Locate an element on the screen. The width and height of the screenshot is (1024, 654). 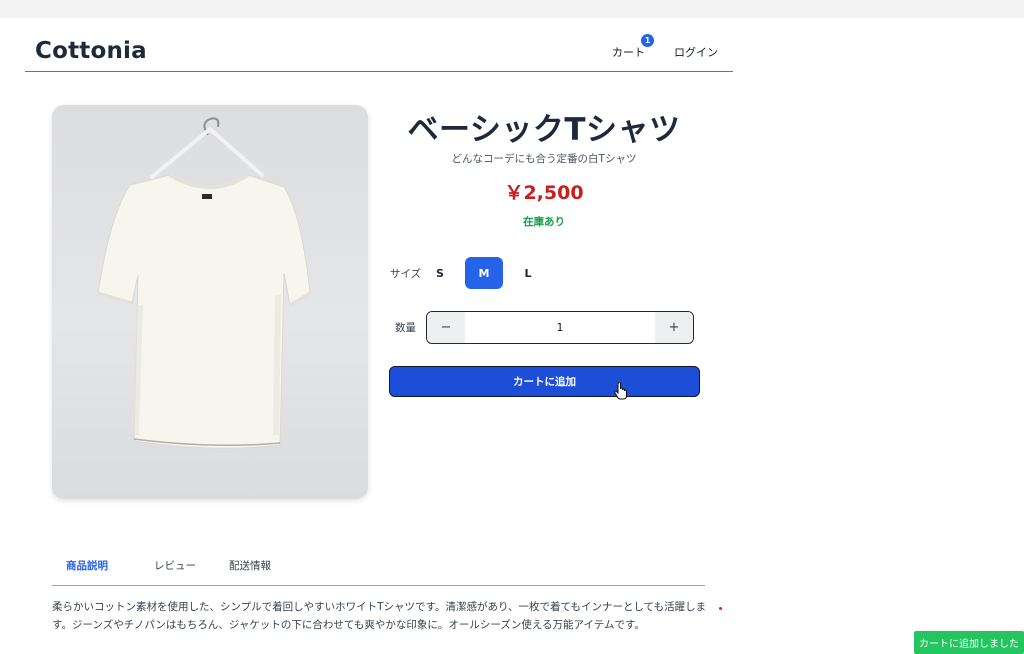
size-option-m: M is located at coordinates (484, 273).